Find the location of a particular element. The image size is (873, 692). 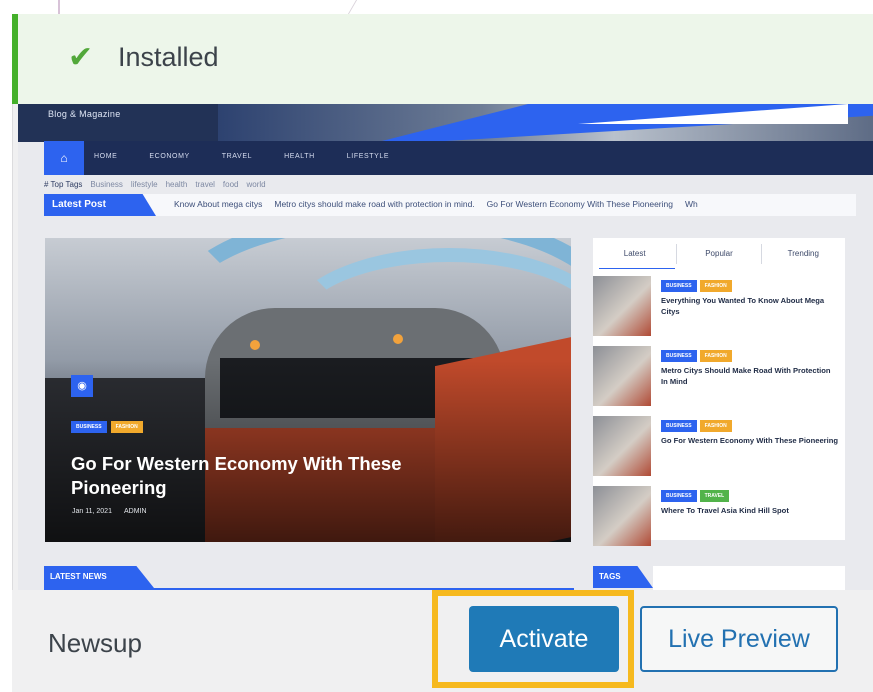

camera-icon: ◉ is located at coordinates (82, 386).